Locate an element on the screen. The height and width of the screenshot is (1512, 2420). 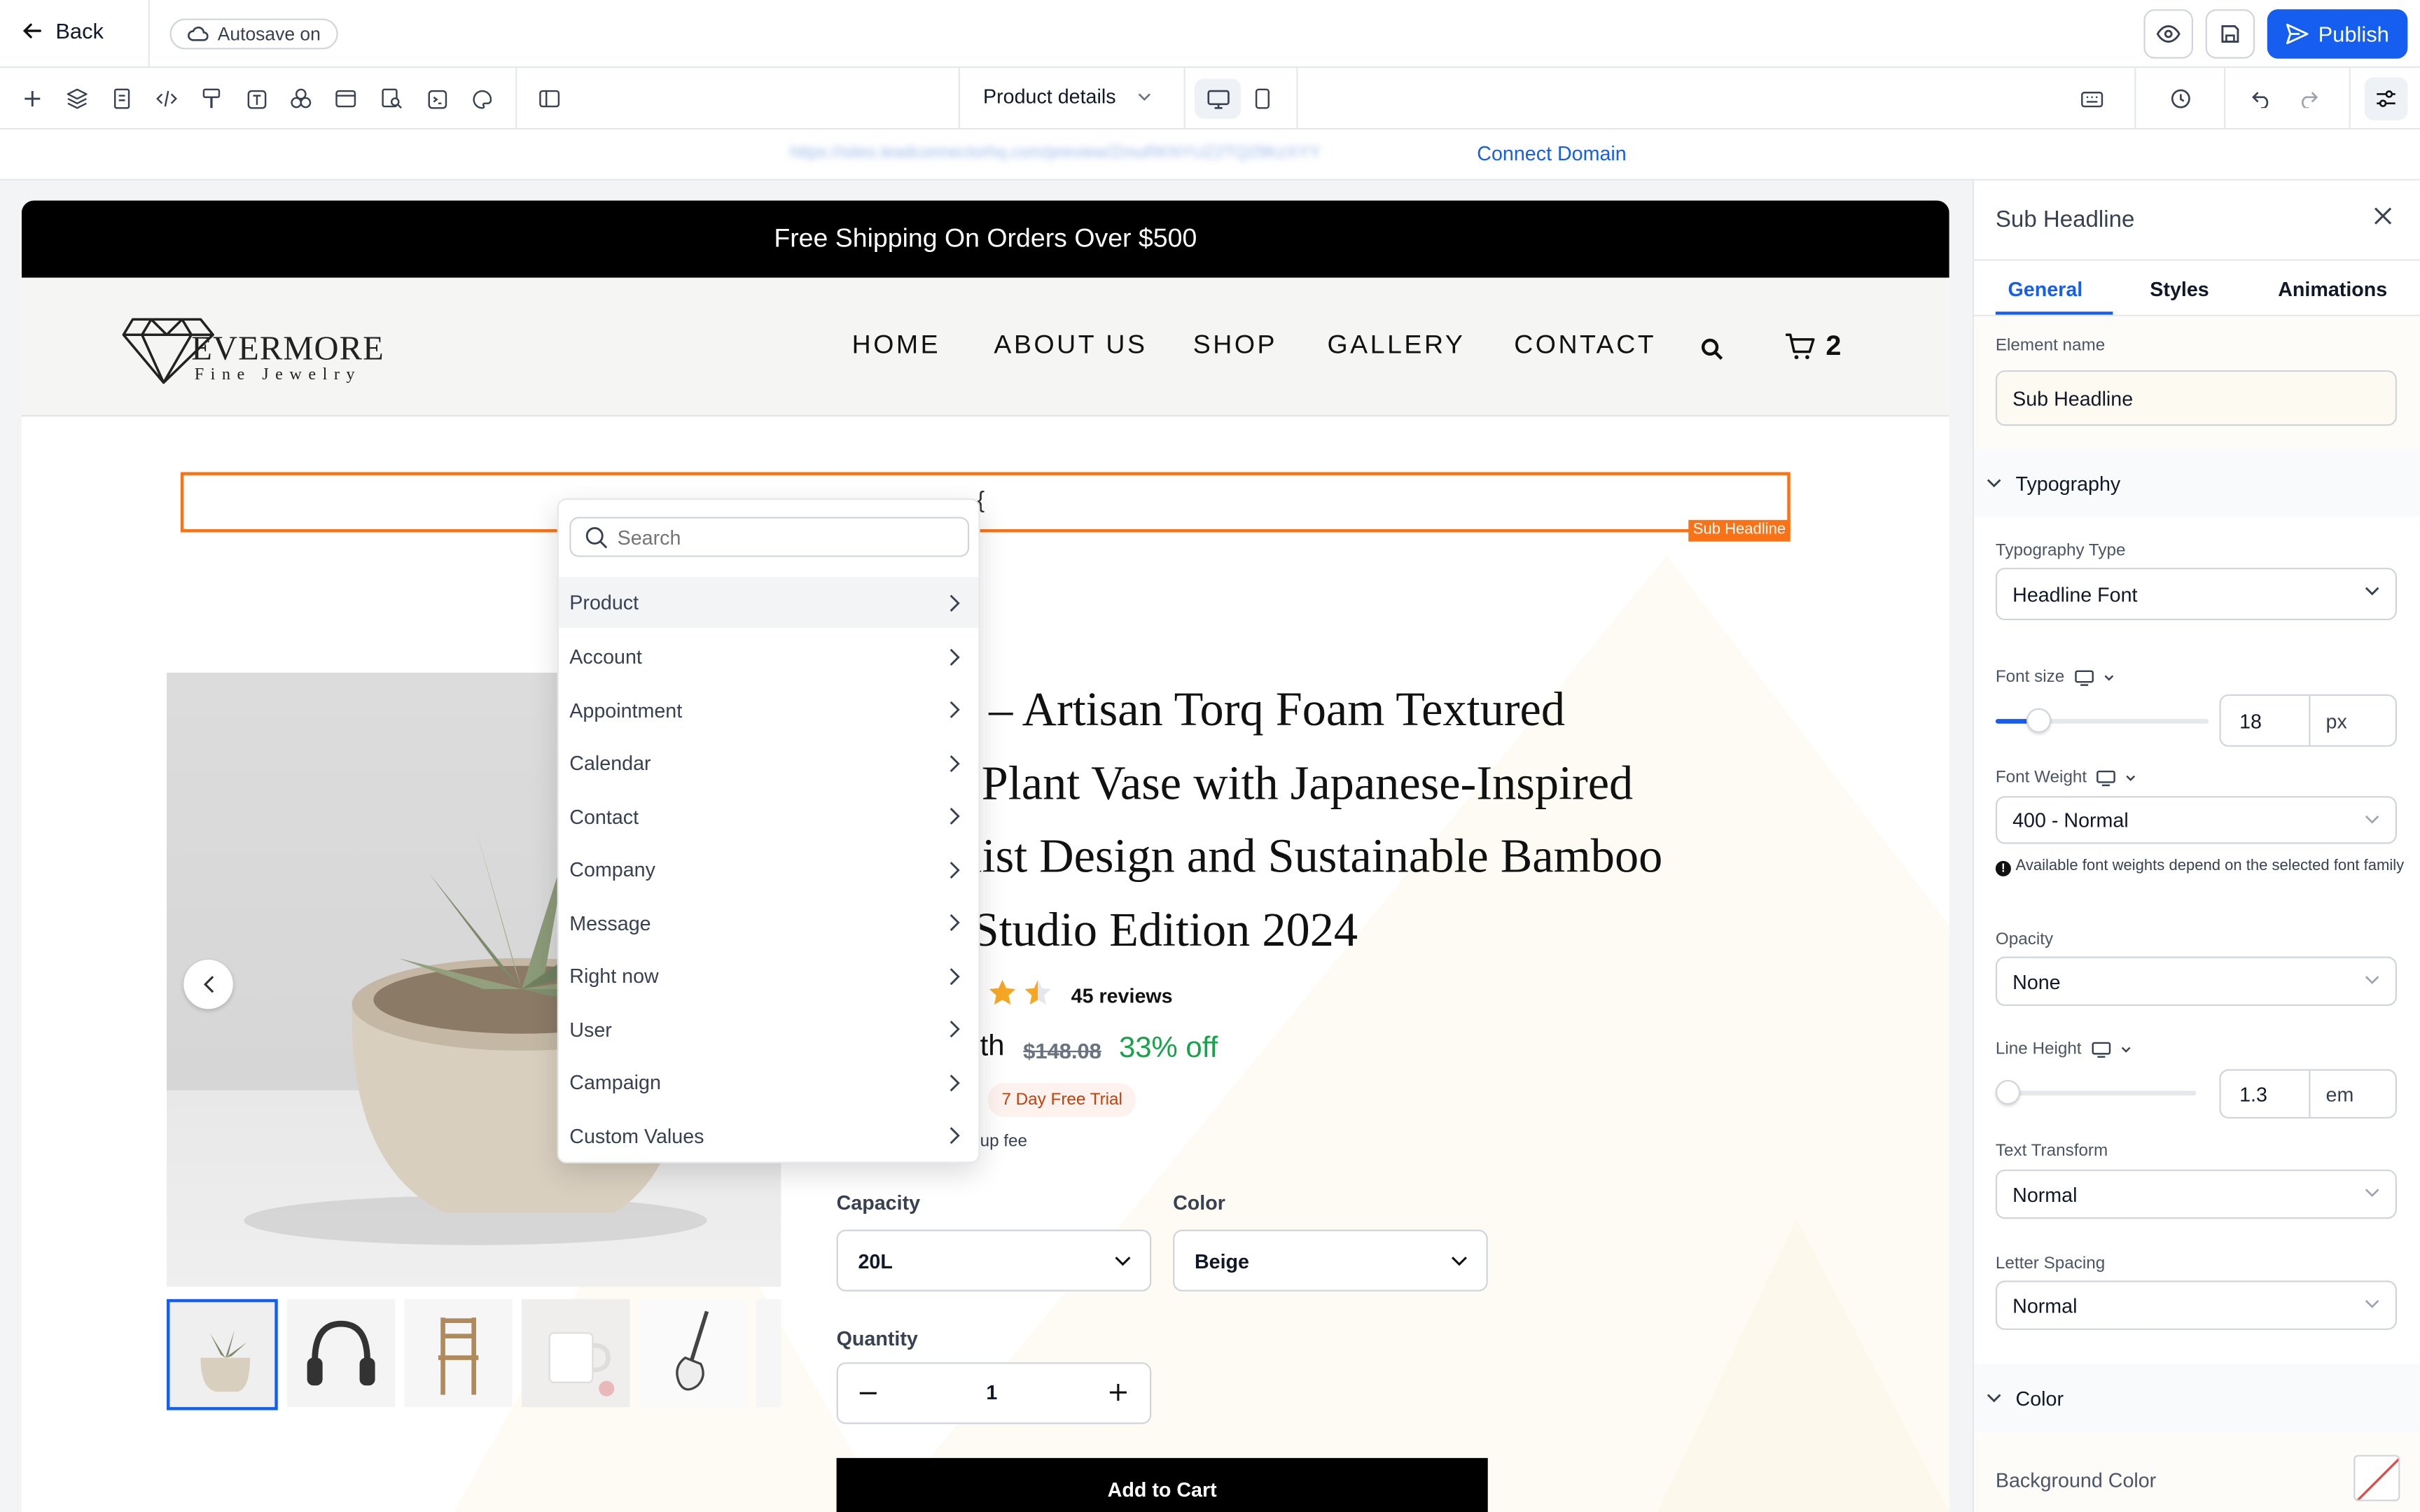
element-name-input: Sub Headline is located at coordinates (2196, 398).